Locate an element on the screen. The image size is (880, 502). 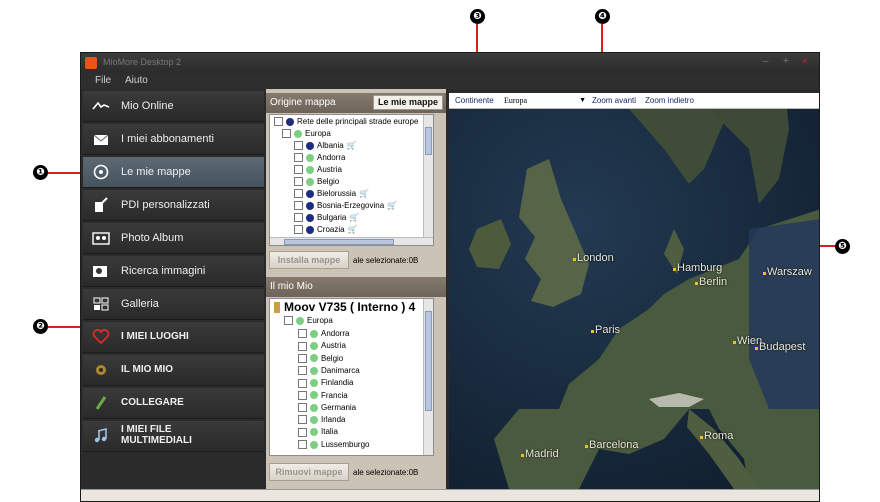
nav-item-custom-poi: PDI personalizzati is located at coordinates (173, 205).